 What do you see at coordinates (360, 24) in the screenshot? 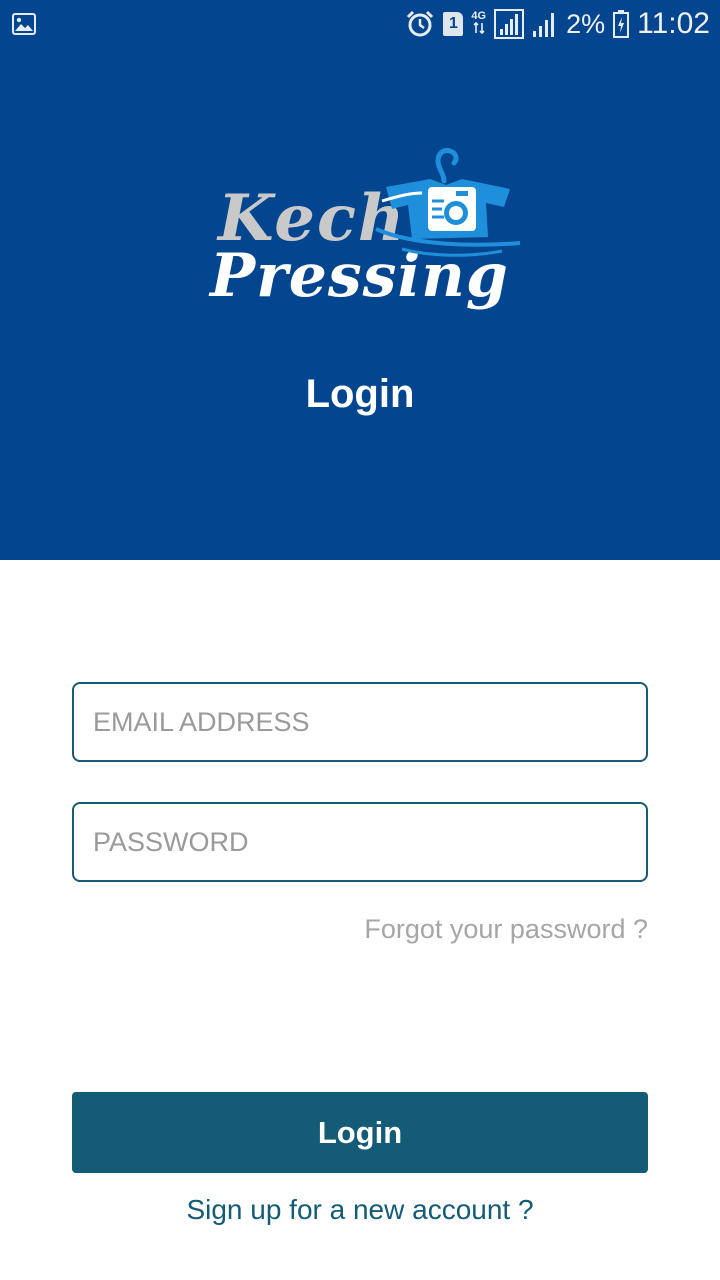
I see `status-bar: 1 4G 2% 11:02` at bounding box center [360, 24].